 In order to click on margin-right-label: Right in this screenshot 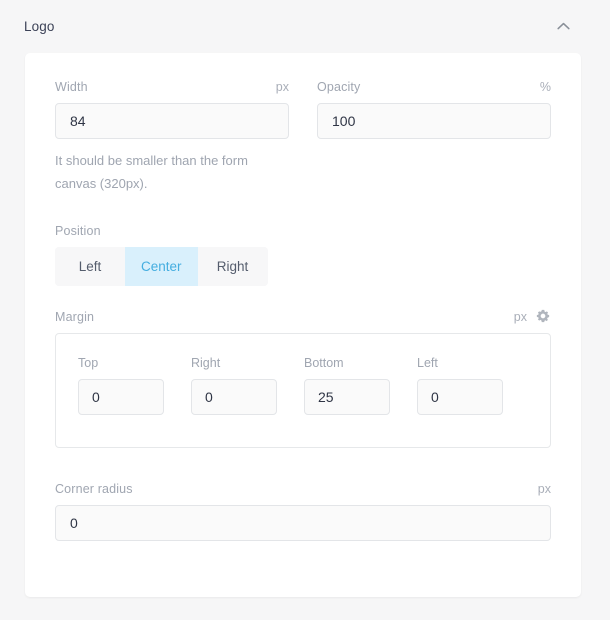, I will do `click(206, 362)`.